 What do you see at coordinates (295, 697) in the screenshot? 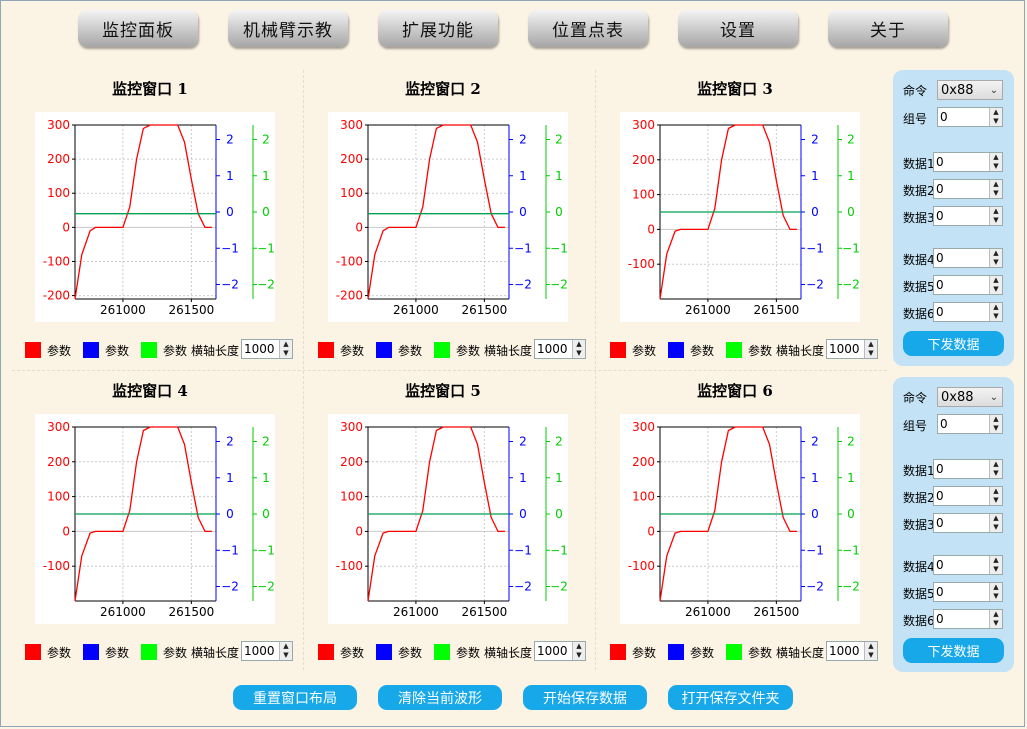
I see `reset-layout-button: 重置窗口布局` at bounding box center [295, 697].